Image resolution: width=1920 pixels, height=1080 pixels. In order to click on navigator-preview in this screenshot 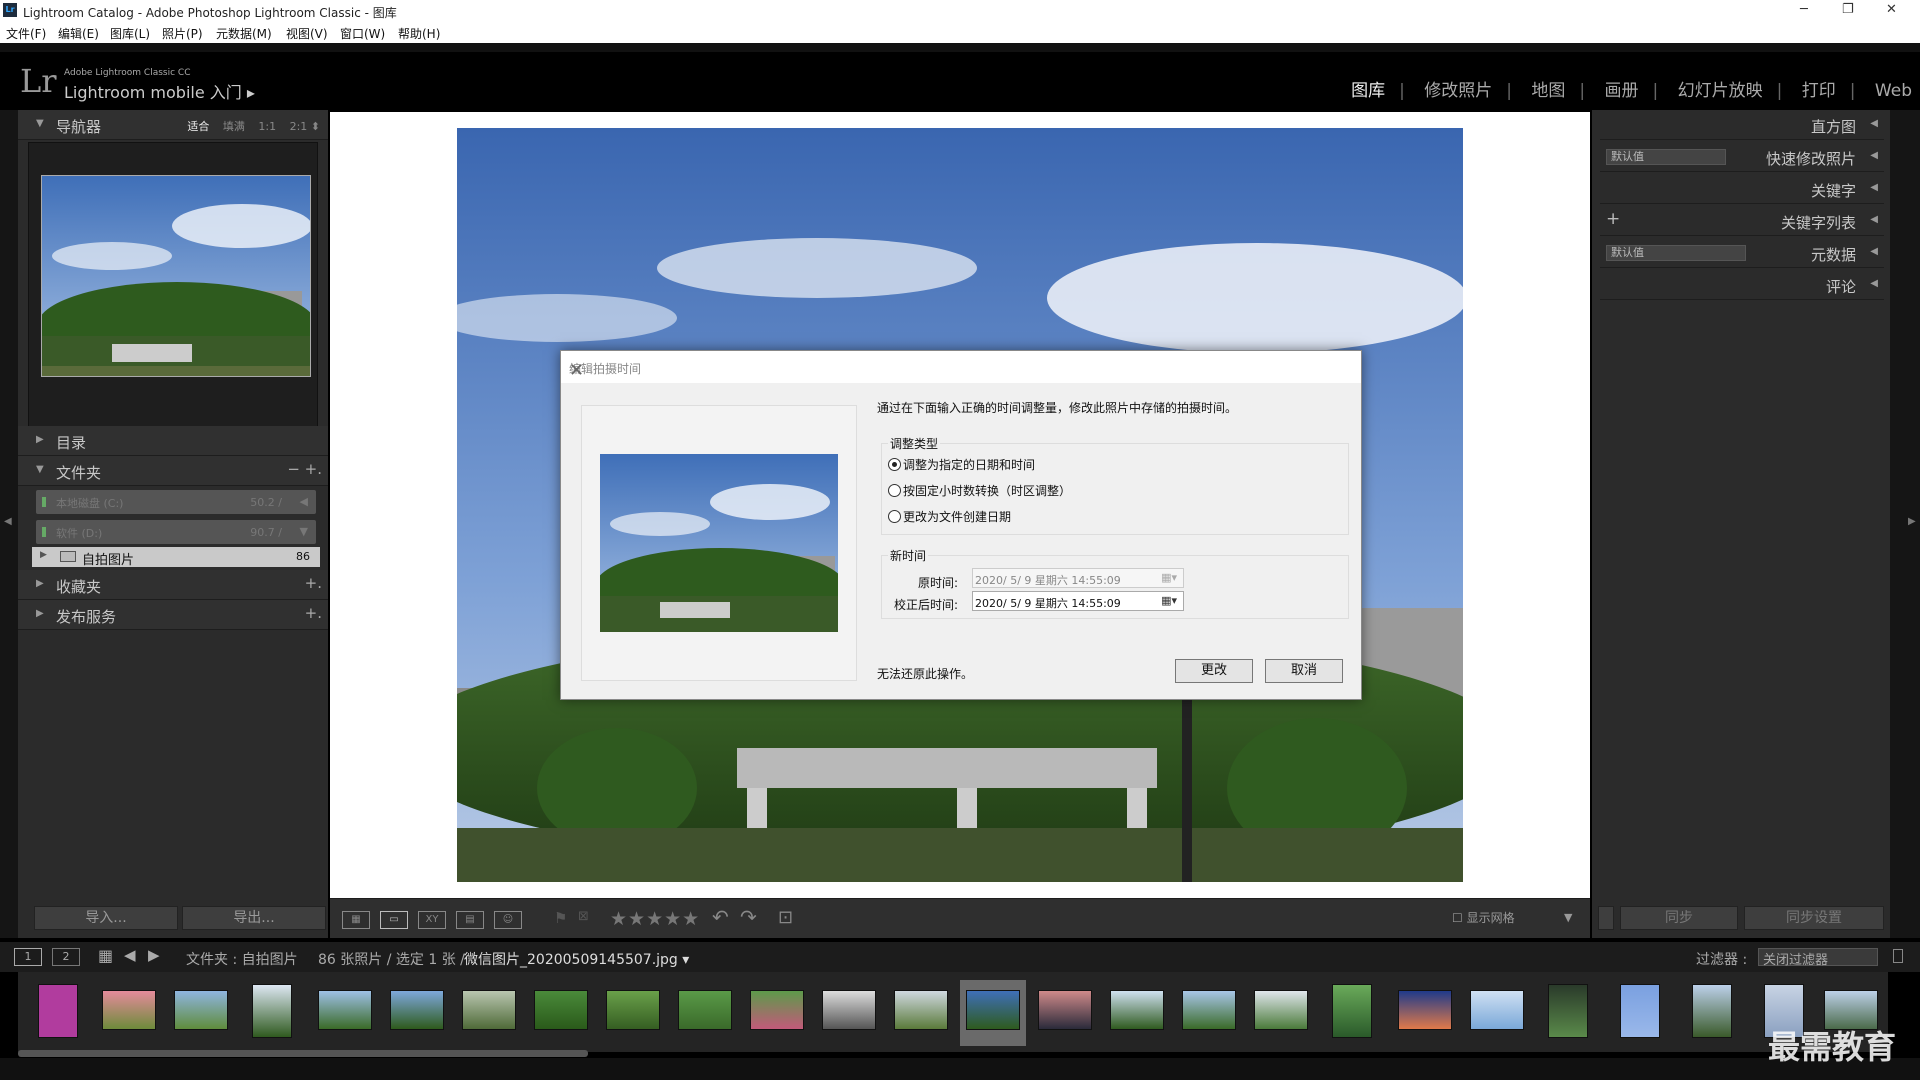, I will do `click(173, 288)`.